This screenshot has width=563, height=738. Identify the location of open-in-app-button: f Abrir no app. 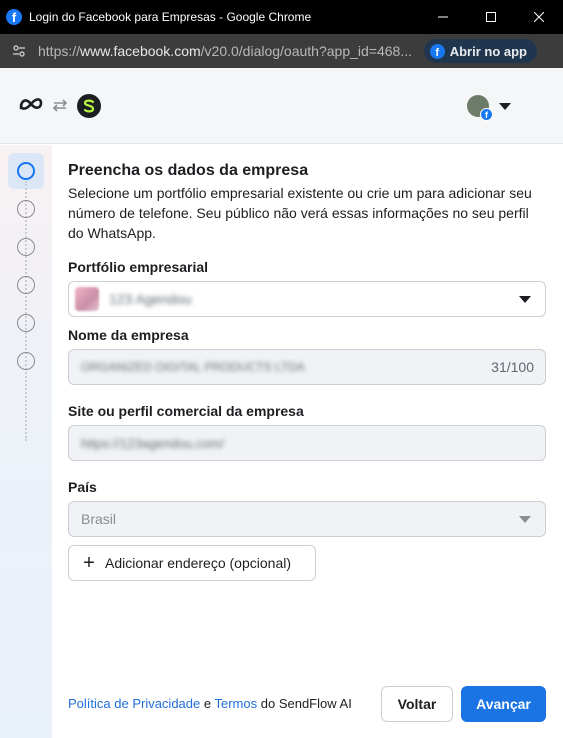
(480, 51).